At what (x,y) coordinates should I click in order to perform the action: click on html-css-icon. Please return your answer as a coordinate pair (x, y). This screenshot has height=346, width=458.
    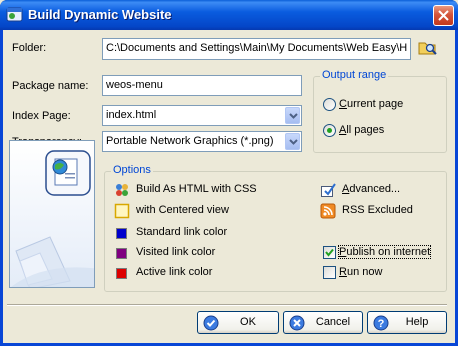
    Looking at the image, I should click on (122, 190).